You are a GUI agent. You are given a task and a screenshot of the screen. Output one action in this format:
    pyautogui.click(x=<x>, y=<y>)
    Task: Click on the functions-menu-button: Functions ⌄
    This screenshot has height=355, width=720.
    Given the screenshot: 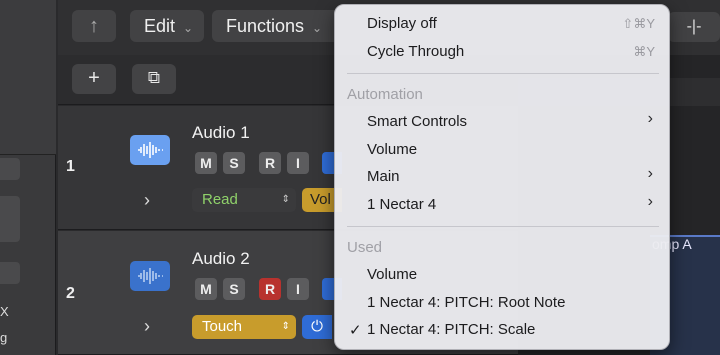 What is the action you would take?
    pyautogui.click(x=277, y=26)
    